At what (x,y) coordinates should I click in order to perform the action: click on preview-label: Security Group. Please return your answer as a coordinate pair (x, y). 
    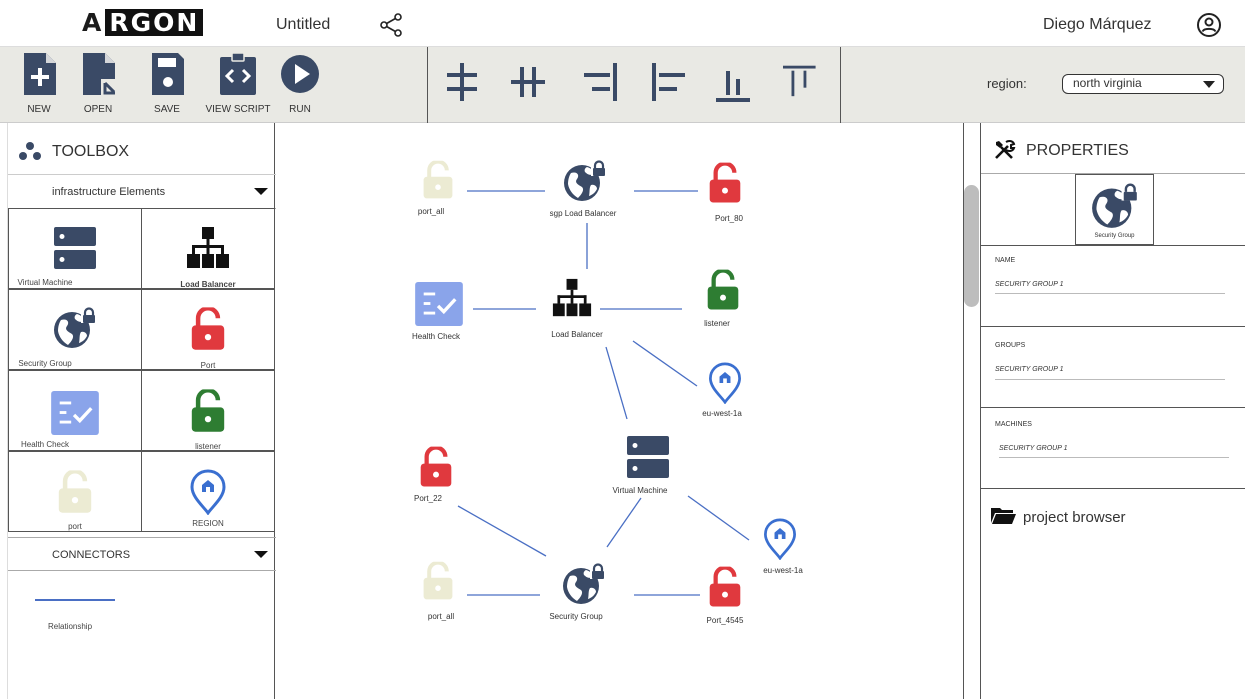
    Looking at the image, I should click on (1114, 236).